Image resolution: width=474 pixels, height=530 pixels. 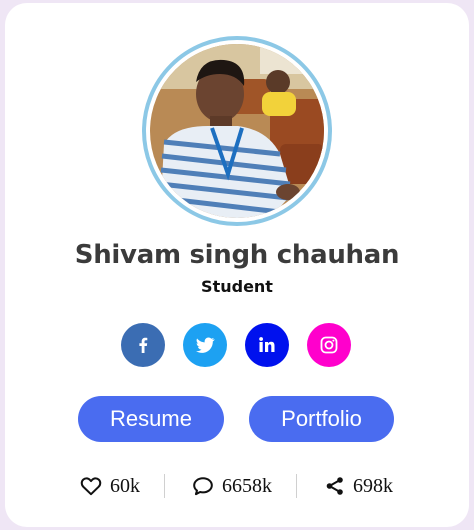 I want to click on instagram-link, so click(x=329, y=345).